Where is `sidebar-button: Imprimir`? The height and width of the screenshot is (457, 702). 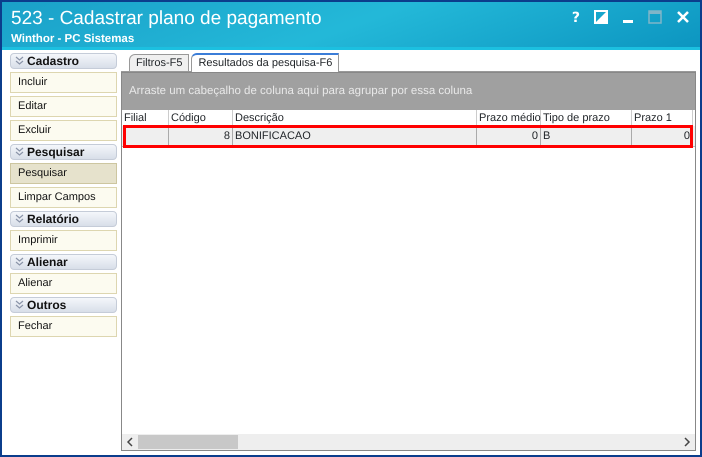
sidebar-button: Imprimir is located at coordinates (63, 240).